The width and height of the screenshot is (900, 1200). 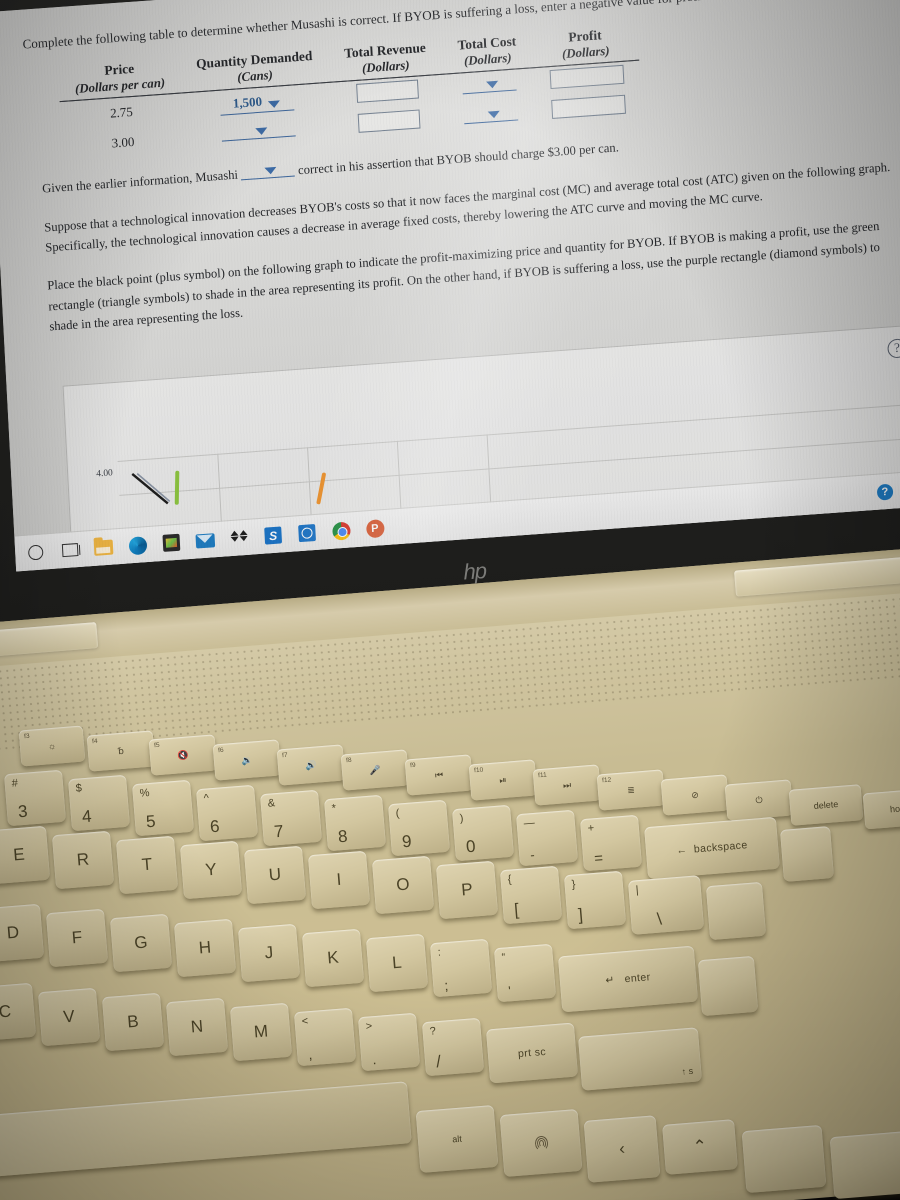 I want to click on key-f4: f4 ␢, so click(x=121, y=751).